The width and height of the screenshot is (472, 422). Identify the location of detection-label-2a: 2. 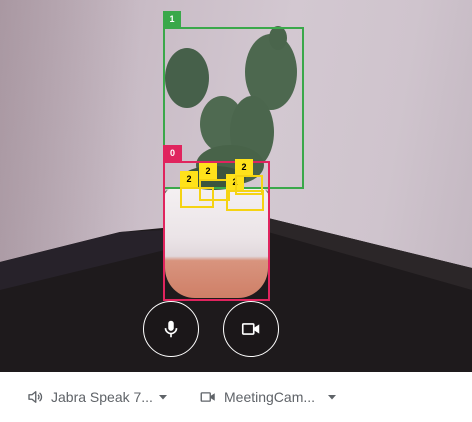
(189, 179).